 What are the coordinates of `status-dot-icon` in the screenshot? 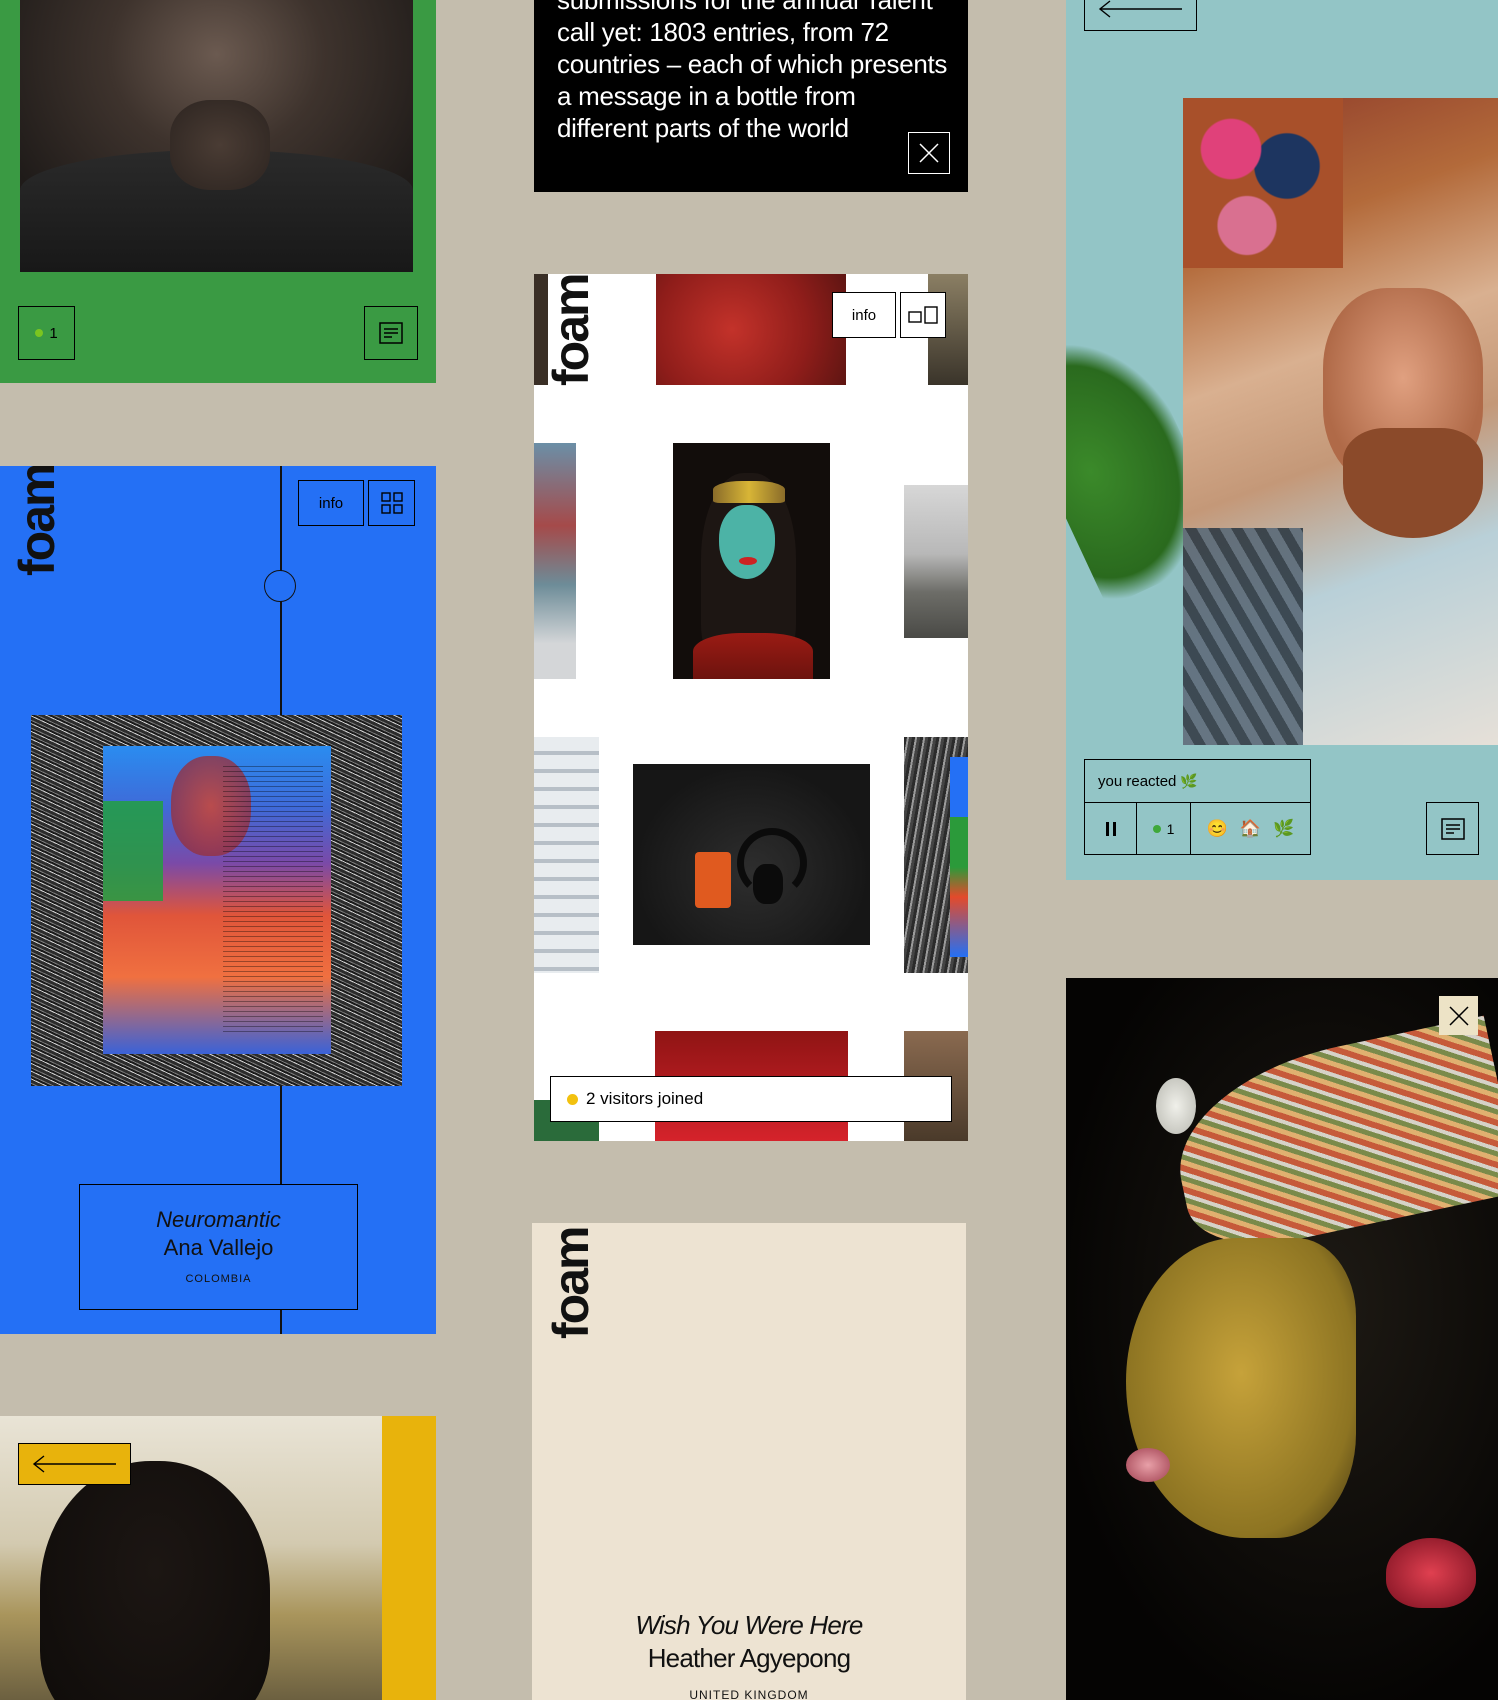 It's located at (572, 1099).